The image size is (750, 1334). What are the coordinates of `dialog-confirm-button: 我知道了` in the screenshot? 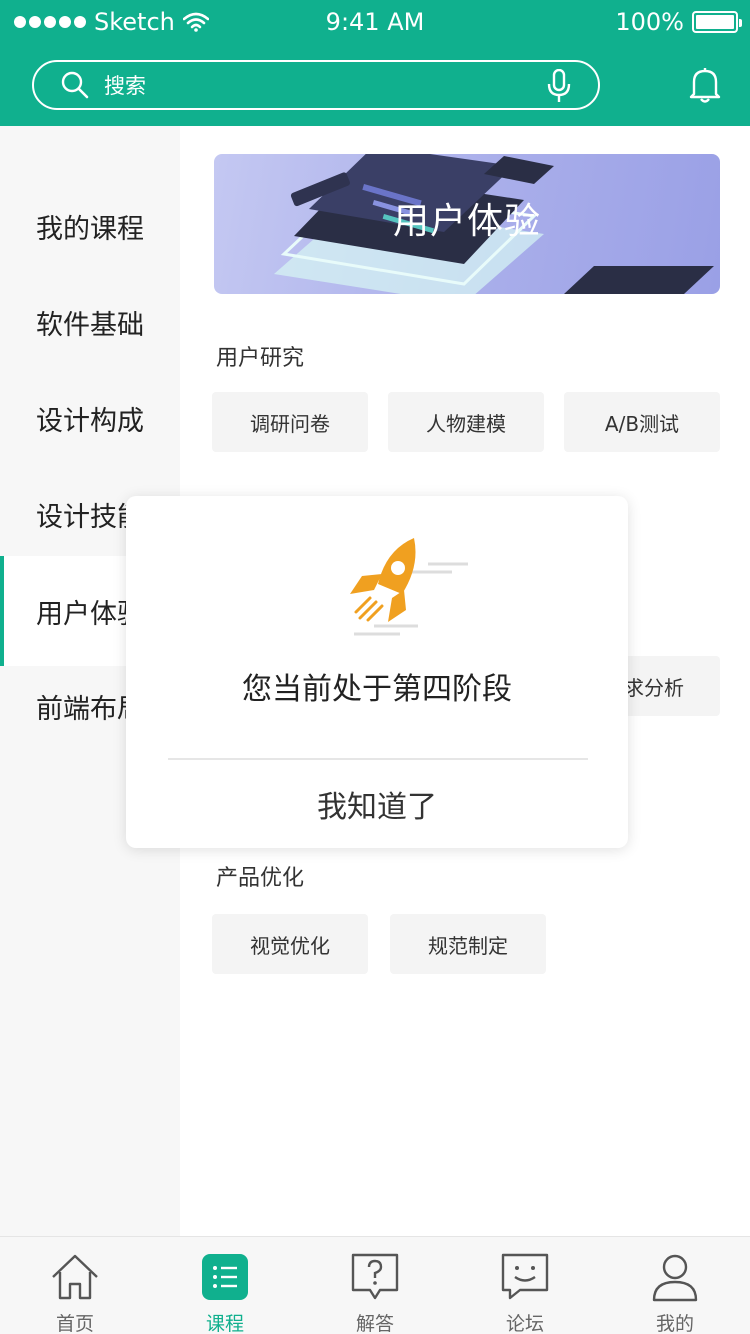 It's located at (377, 804).